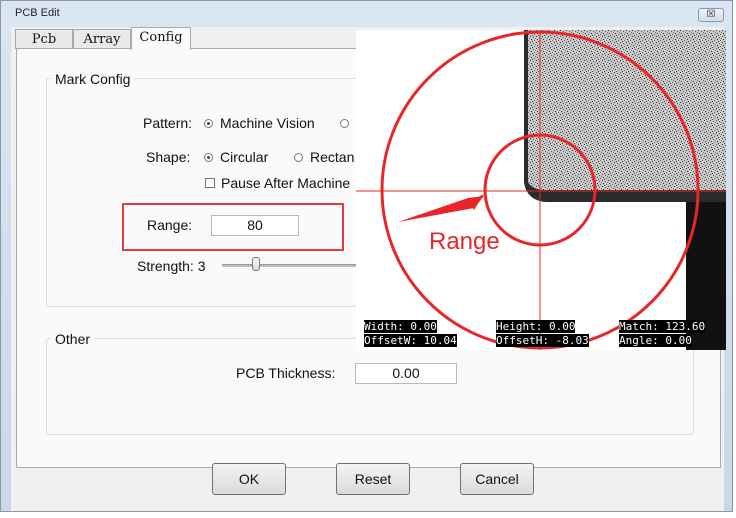 This screenshot has width=736, height=518. What do you see at coordinates (171, 266) in the screenshot?
I see `strength-label: Strength: 3` at bounding box center [171, 266].